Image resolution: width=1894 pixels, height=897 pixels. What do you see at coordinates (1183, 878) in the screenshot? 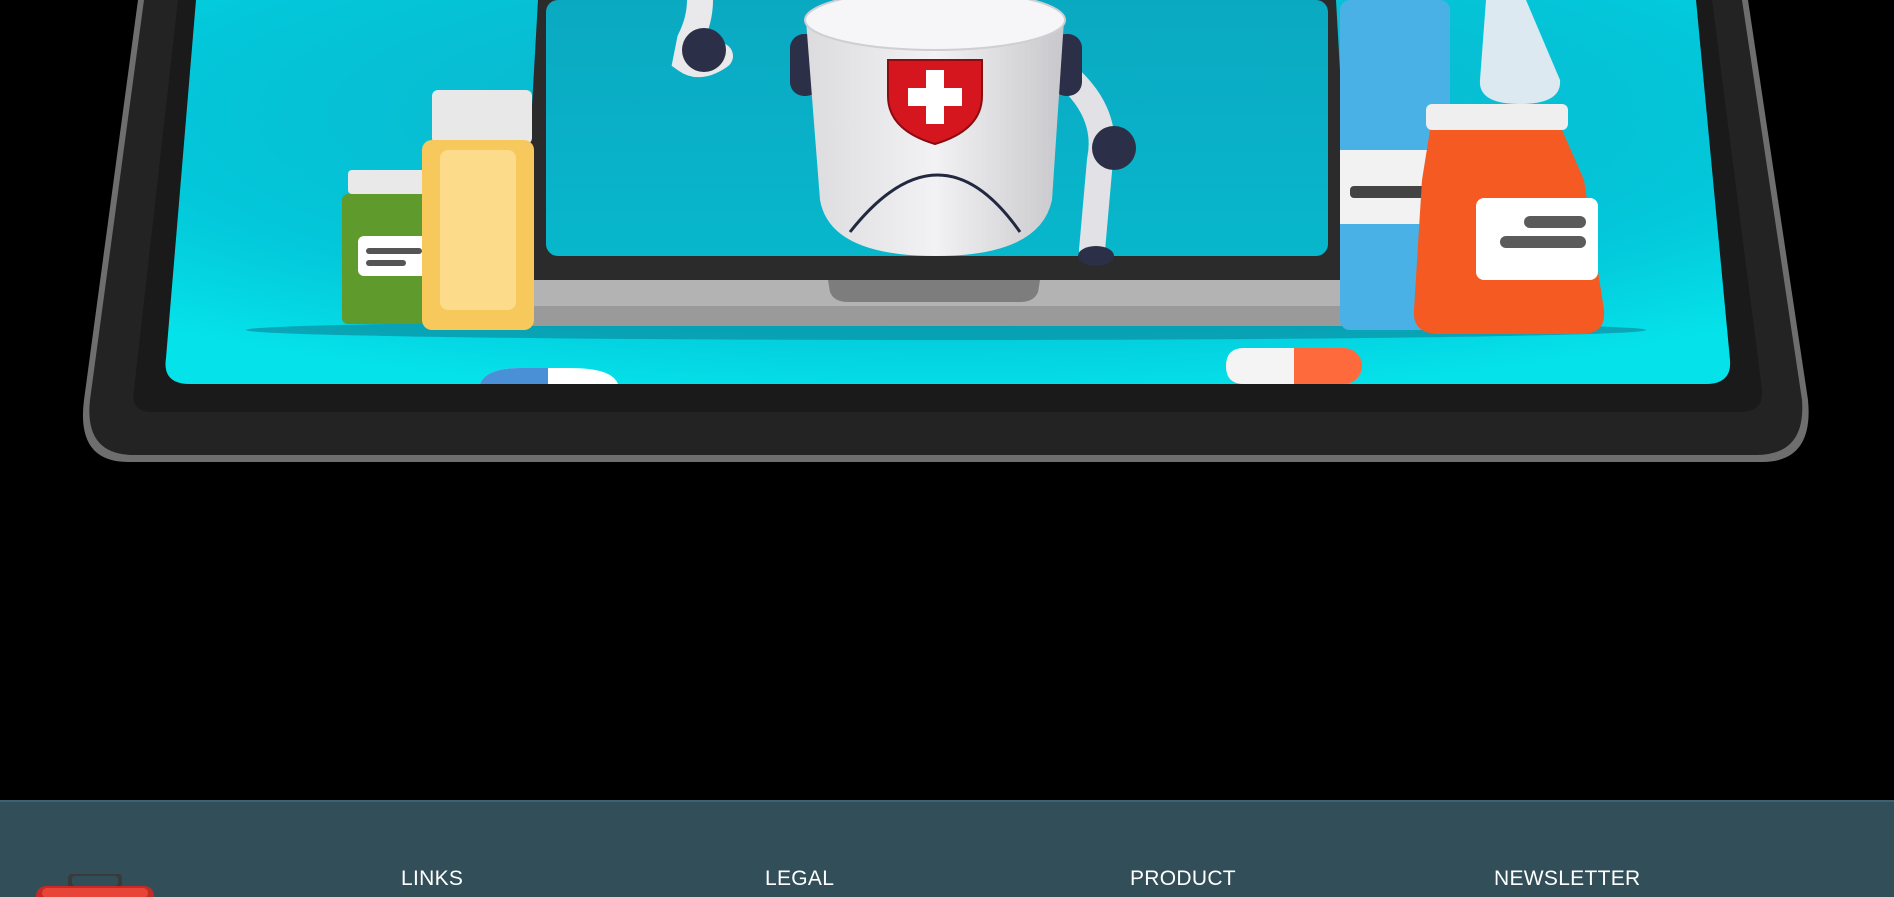
I see `footer-heading-product: PRODUCT` at bounding box center [1183, 878].